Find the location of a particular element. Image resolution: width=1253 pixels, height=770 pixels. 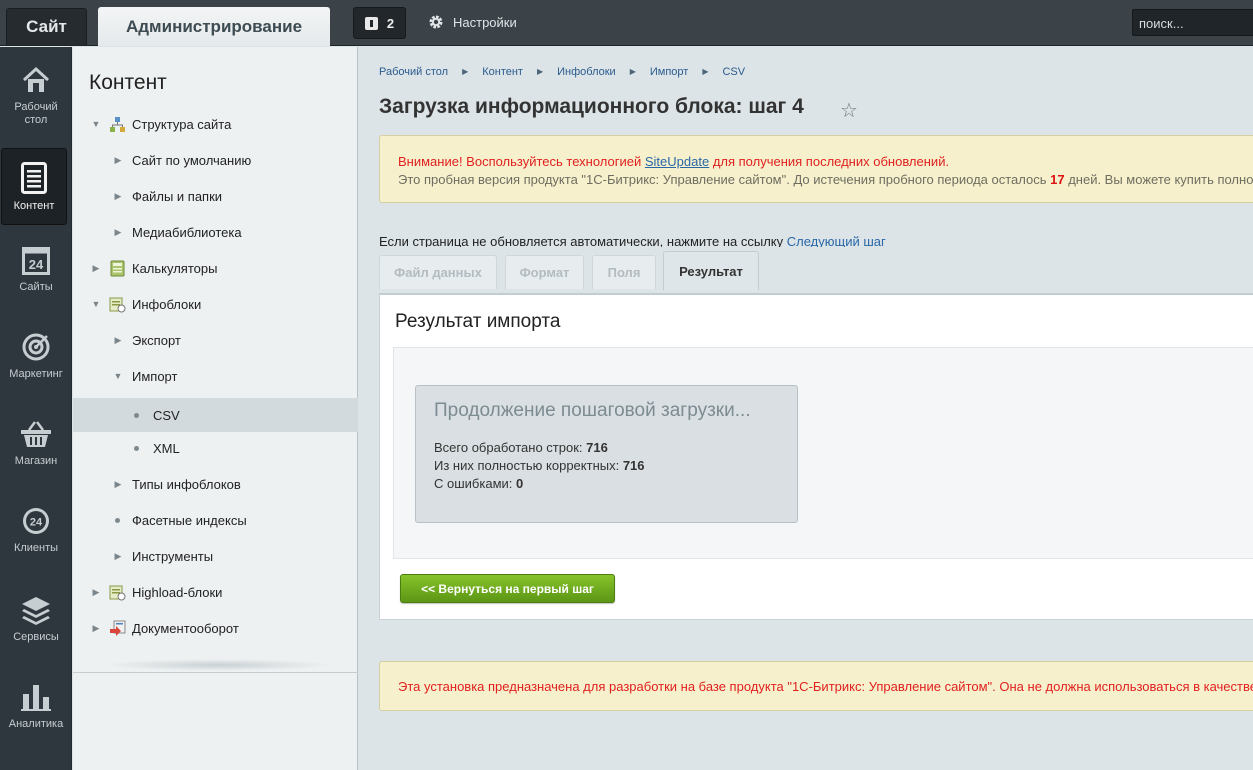

tab-result: Результат is located at coordinates (711, 270).